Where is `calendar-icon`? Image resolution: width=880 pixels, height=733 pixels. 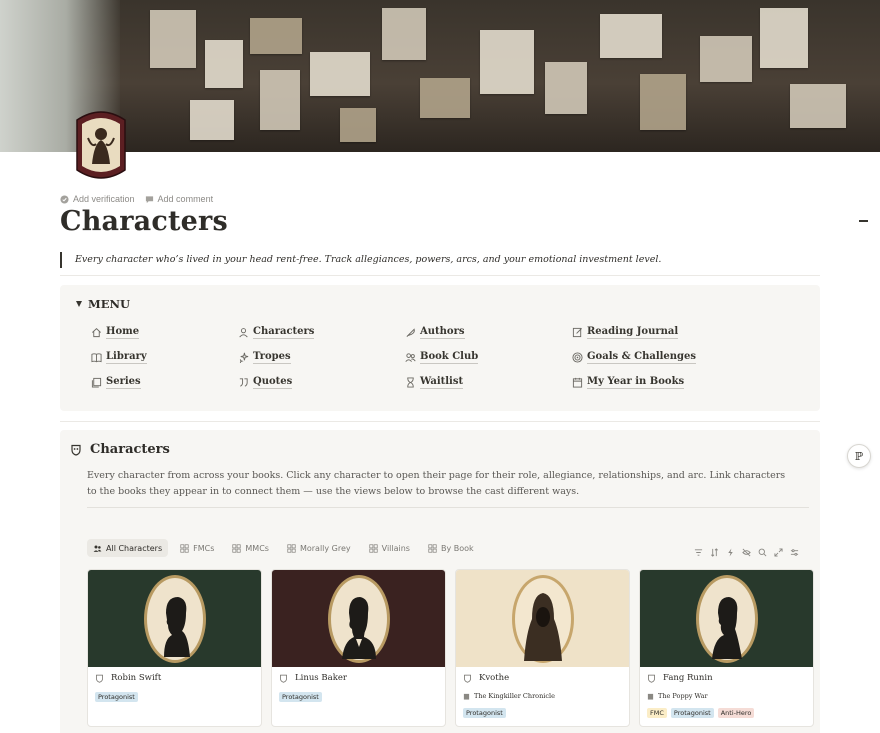 calendar-icon is located at coordinates (577, 382).